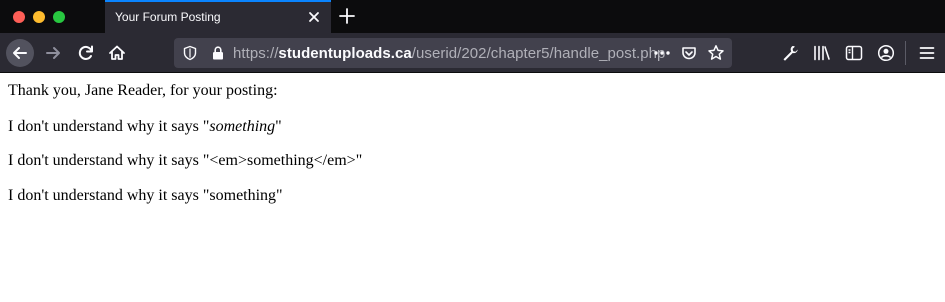 This screenshot has height=302, width=945. Describe the element at coordinates (59, 17) in the screenshot. I see `window-maximize-button` at that location.